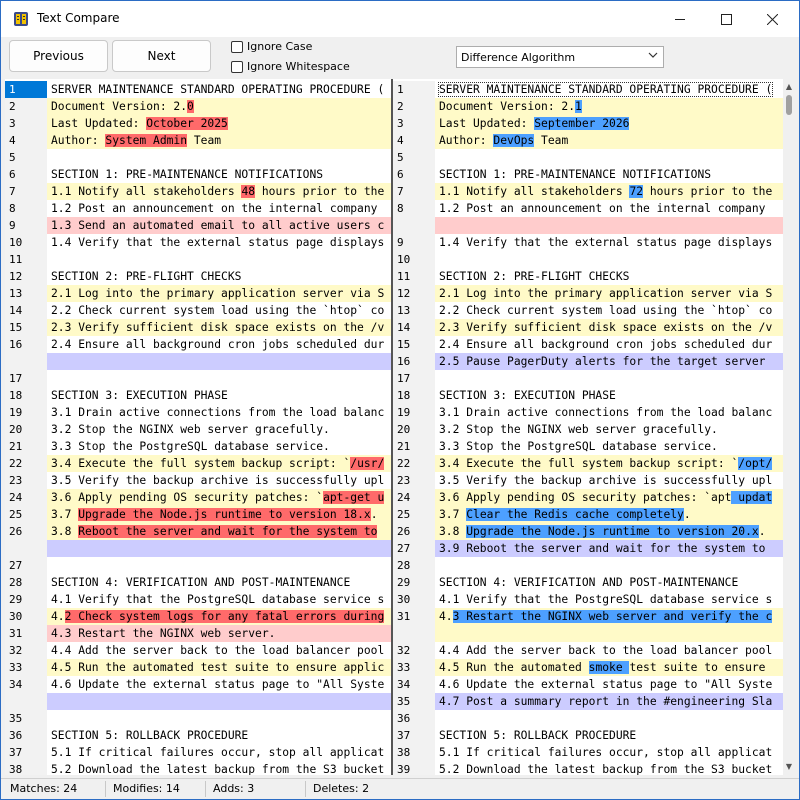  What do you see at coordinates (588, 514) in the screenshot?
I see `right-line-row: 25 3.7 Clear the Redis cache completely.` at bounding box center [588, 514].